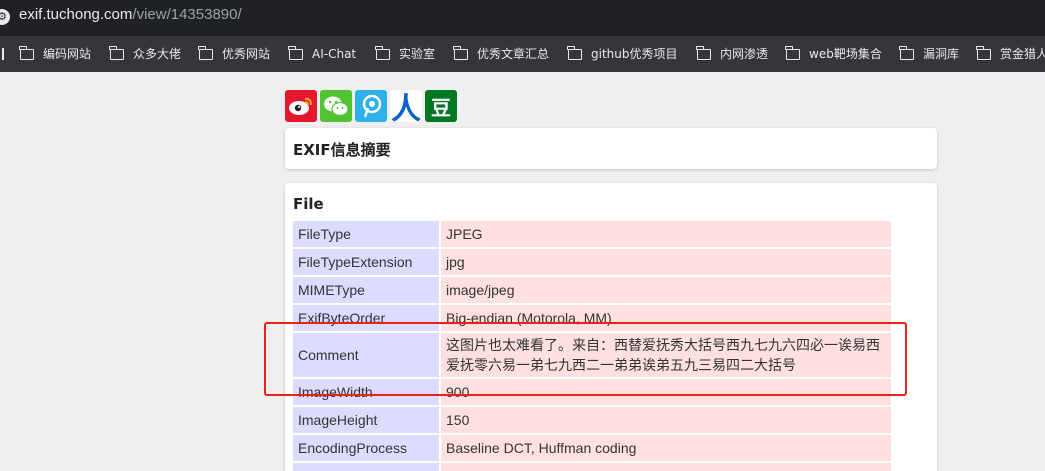 The height and width of the screenshot is (471, 1045). I want to click on bookmark-folder: github优秀项目, so click(622, 54).